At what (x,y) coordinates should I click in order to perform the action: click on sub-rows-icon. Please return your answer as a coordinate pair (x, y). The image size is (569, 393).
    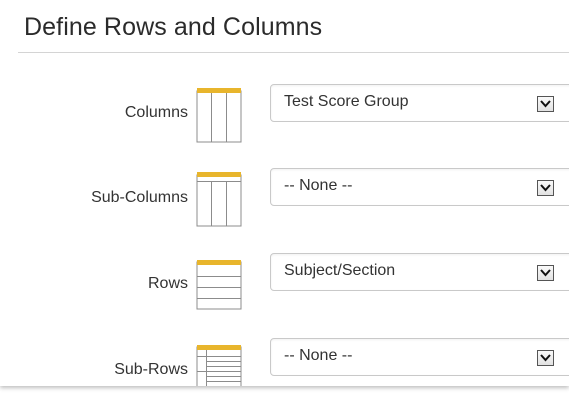
    Looking at the image, I should click on (219, 365).